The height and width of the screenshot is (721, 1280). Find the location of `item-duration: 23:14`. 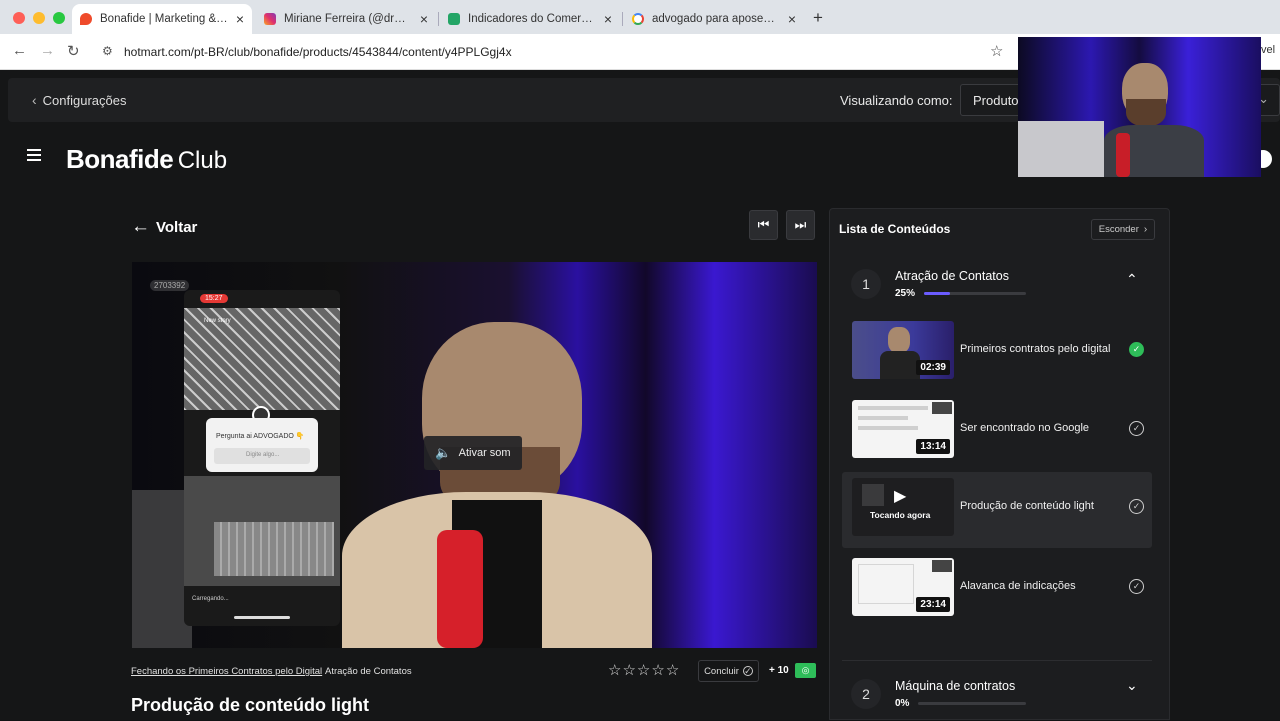

item-duration: 23:14 is located at coordinates (933, 604).